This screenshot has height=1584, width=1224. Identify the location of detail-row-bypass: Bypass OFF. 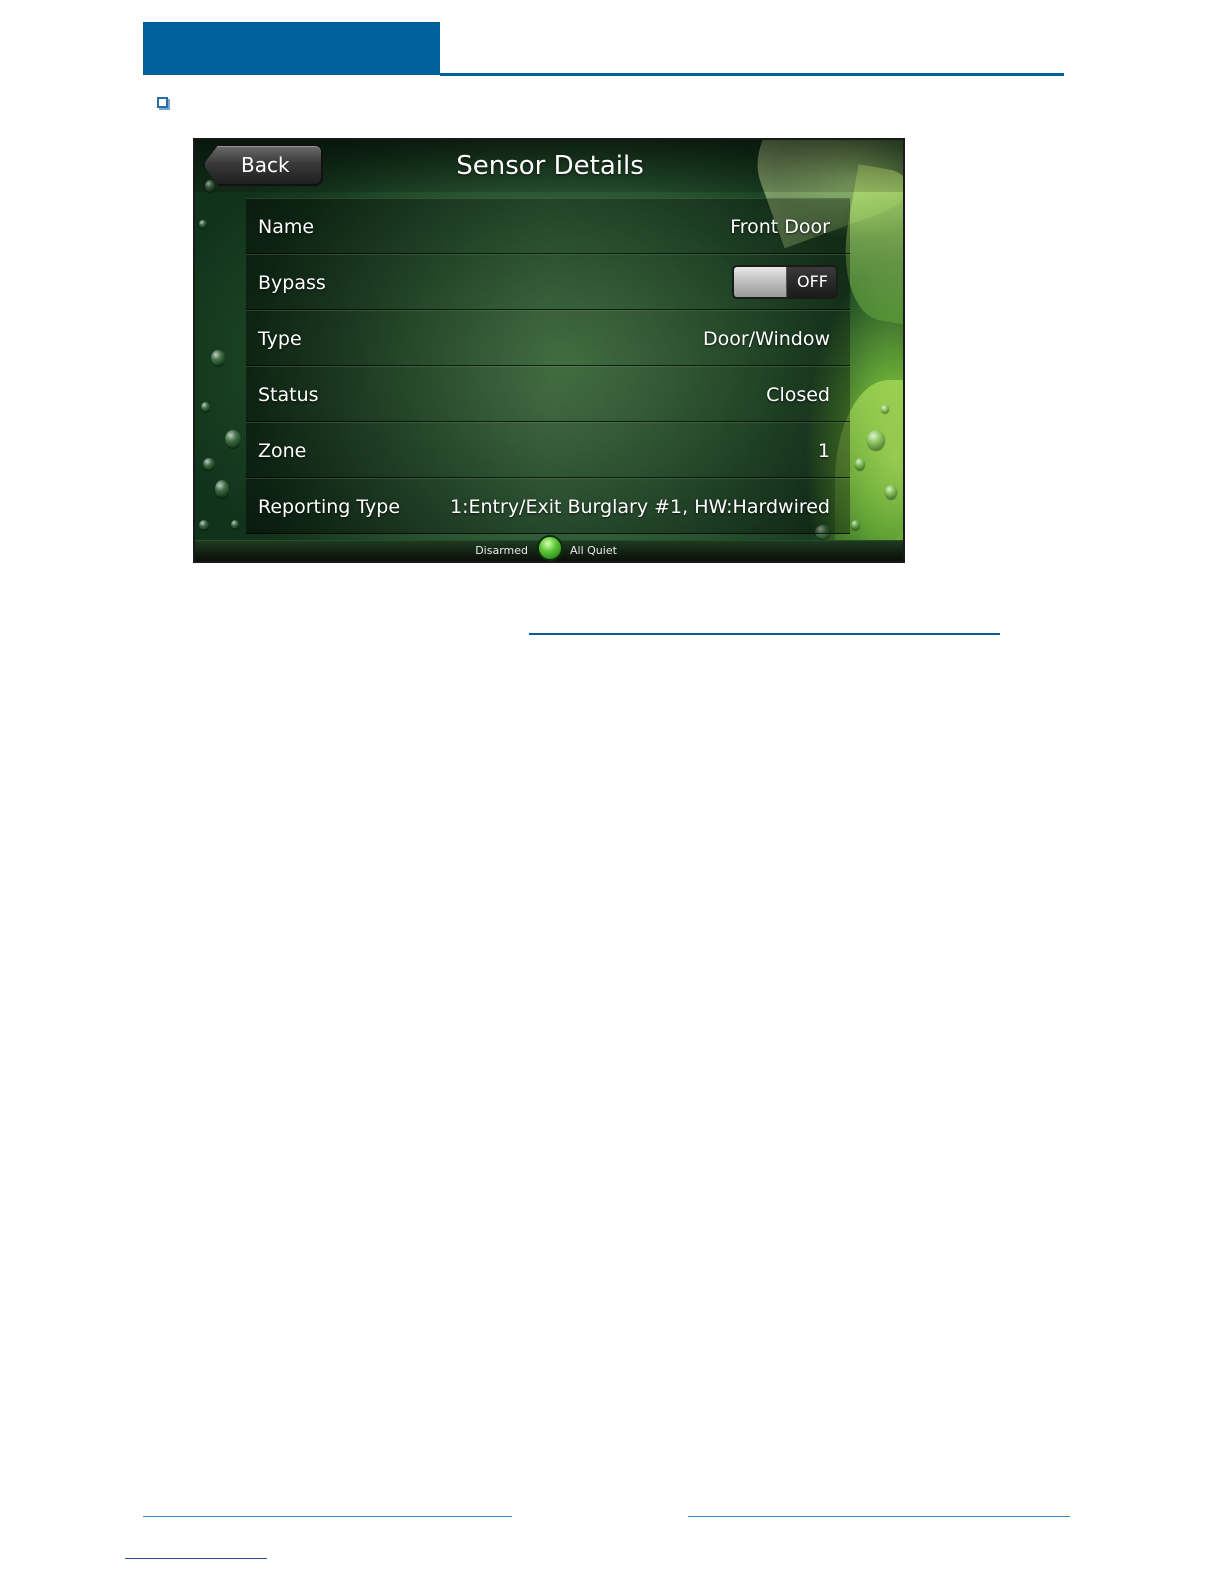
(548, 282).